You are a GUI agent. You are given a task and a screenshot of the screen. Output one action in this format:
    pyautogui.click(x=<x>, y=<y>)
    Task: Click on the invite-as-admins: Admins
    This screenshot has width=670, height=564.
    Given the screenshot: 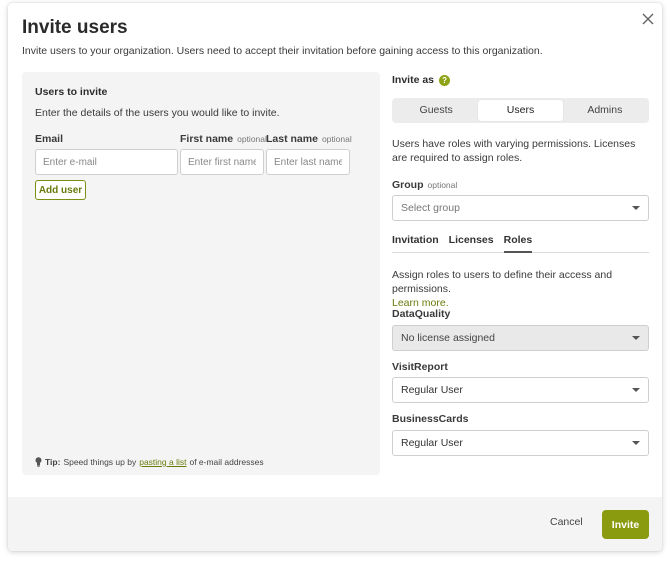 What is the action you would take?
    pyautogui.click(x=605, y=110)
    